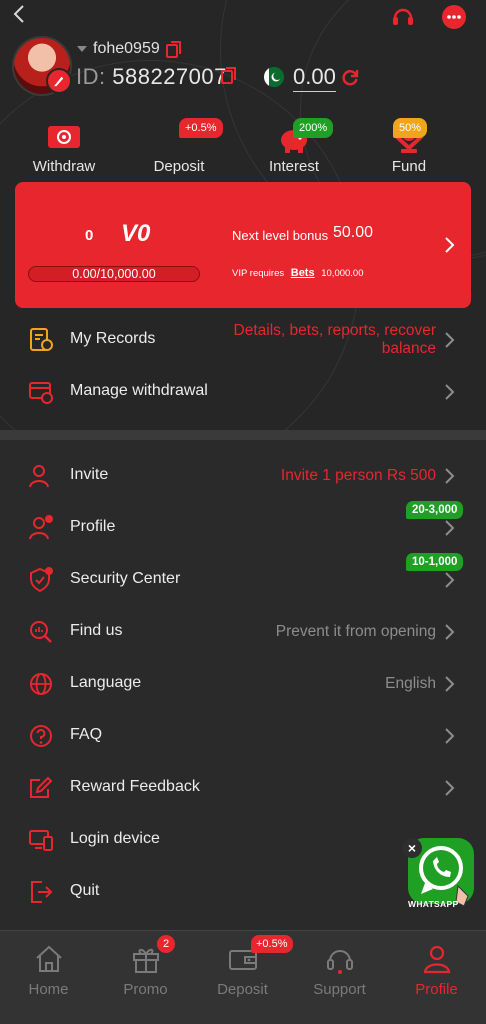  What do you see at coordinates (409, 166) in the screenshot?
I see `fund-label: Fund` at bounding box center [409, 166].